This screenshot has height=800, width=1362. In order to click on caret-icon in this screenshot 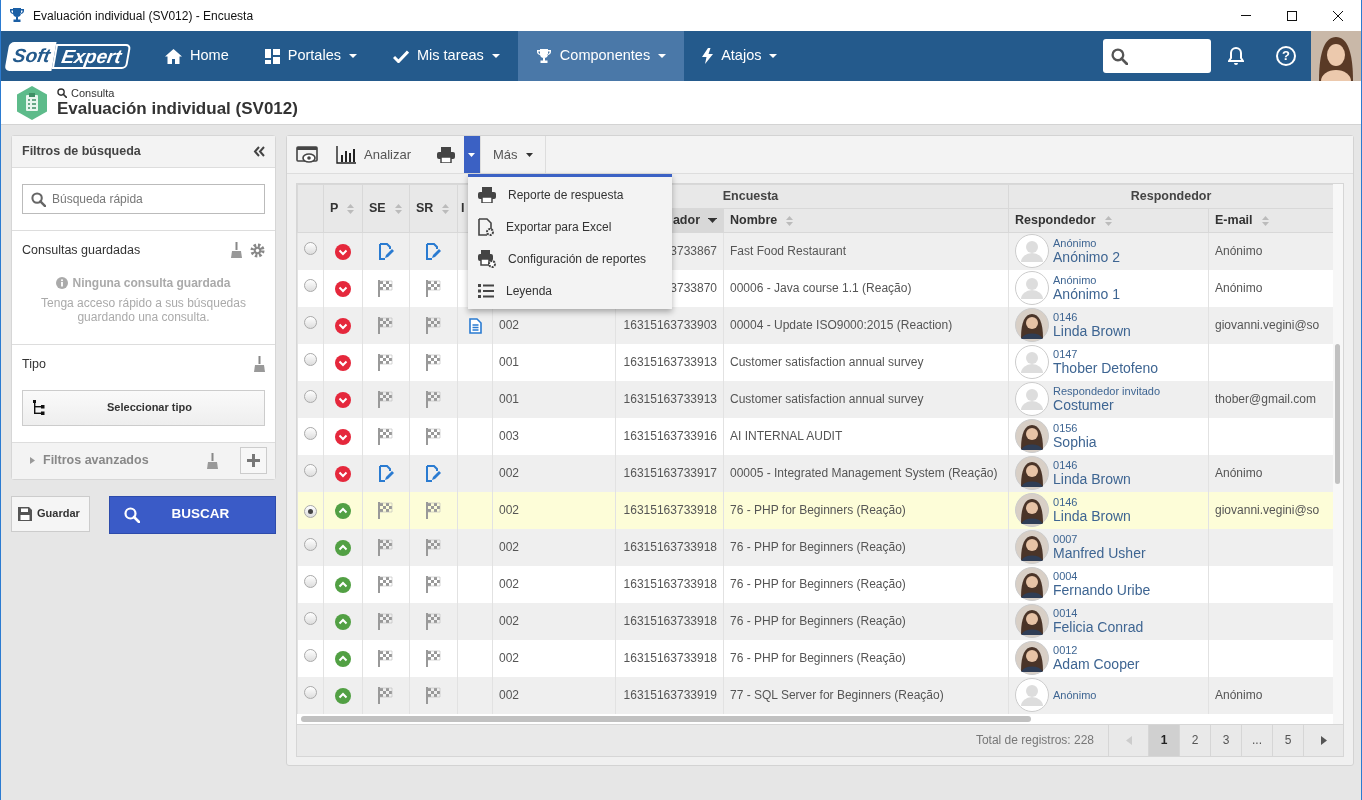, I will do `click(529, 154)`.